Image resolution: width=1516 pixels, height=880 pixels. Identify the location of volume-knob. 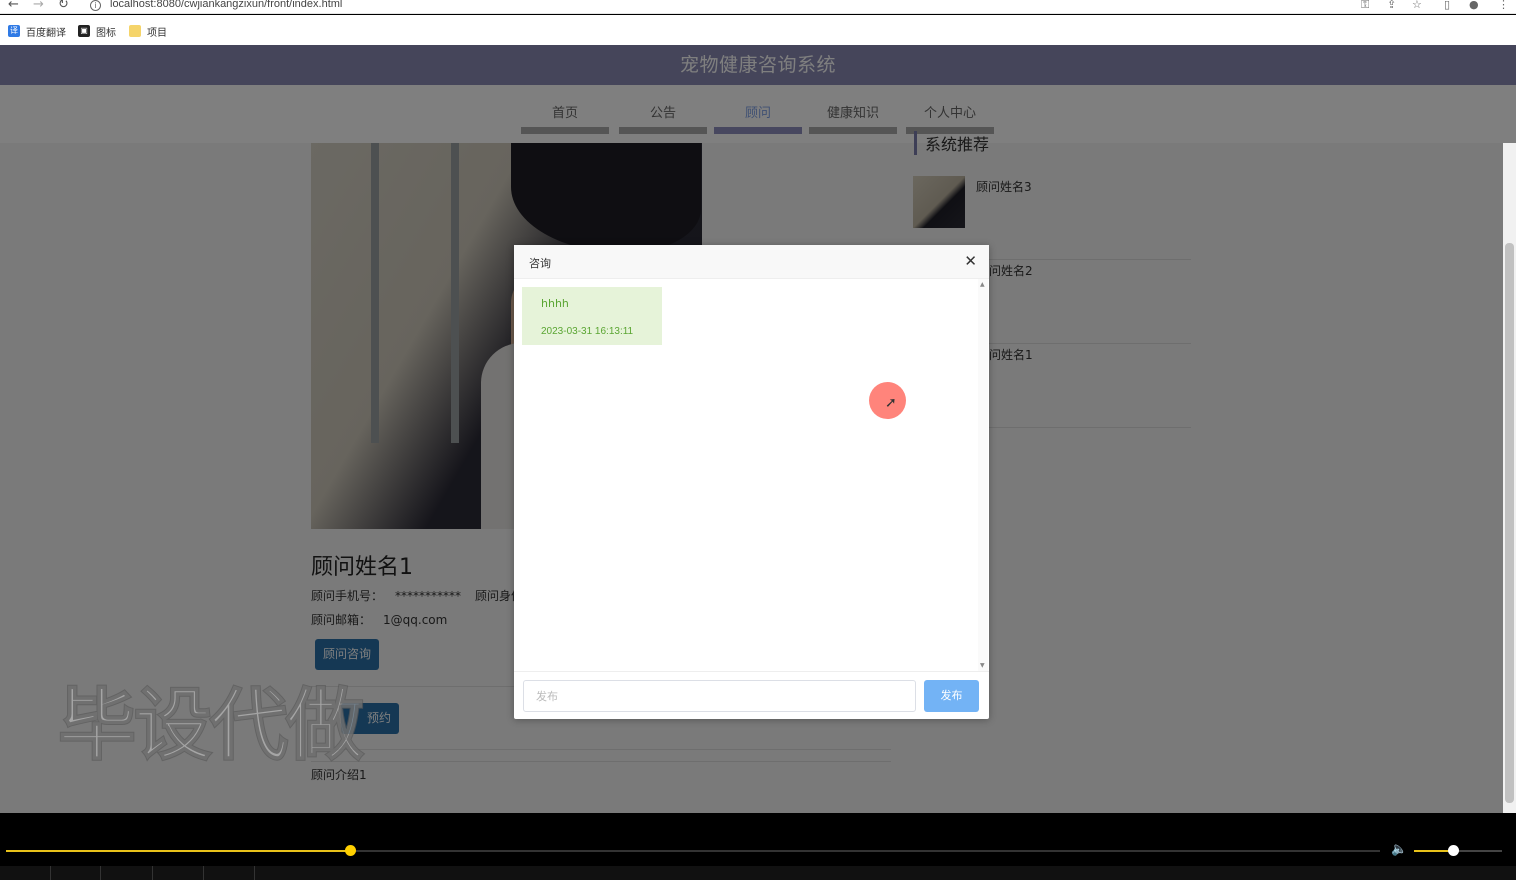
(1453, 850).